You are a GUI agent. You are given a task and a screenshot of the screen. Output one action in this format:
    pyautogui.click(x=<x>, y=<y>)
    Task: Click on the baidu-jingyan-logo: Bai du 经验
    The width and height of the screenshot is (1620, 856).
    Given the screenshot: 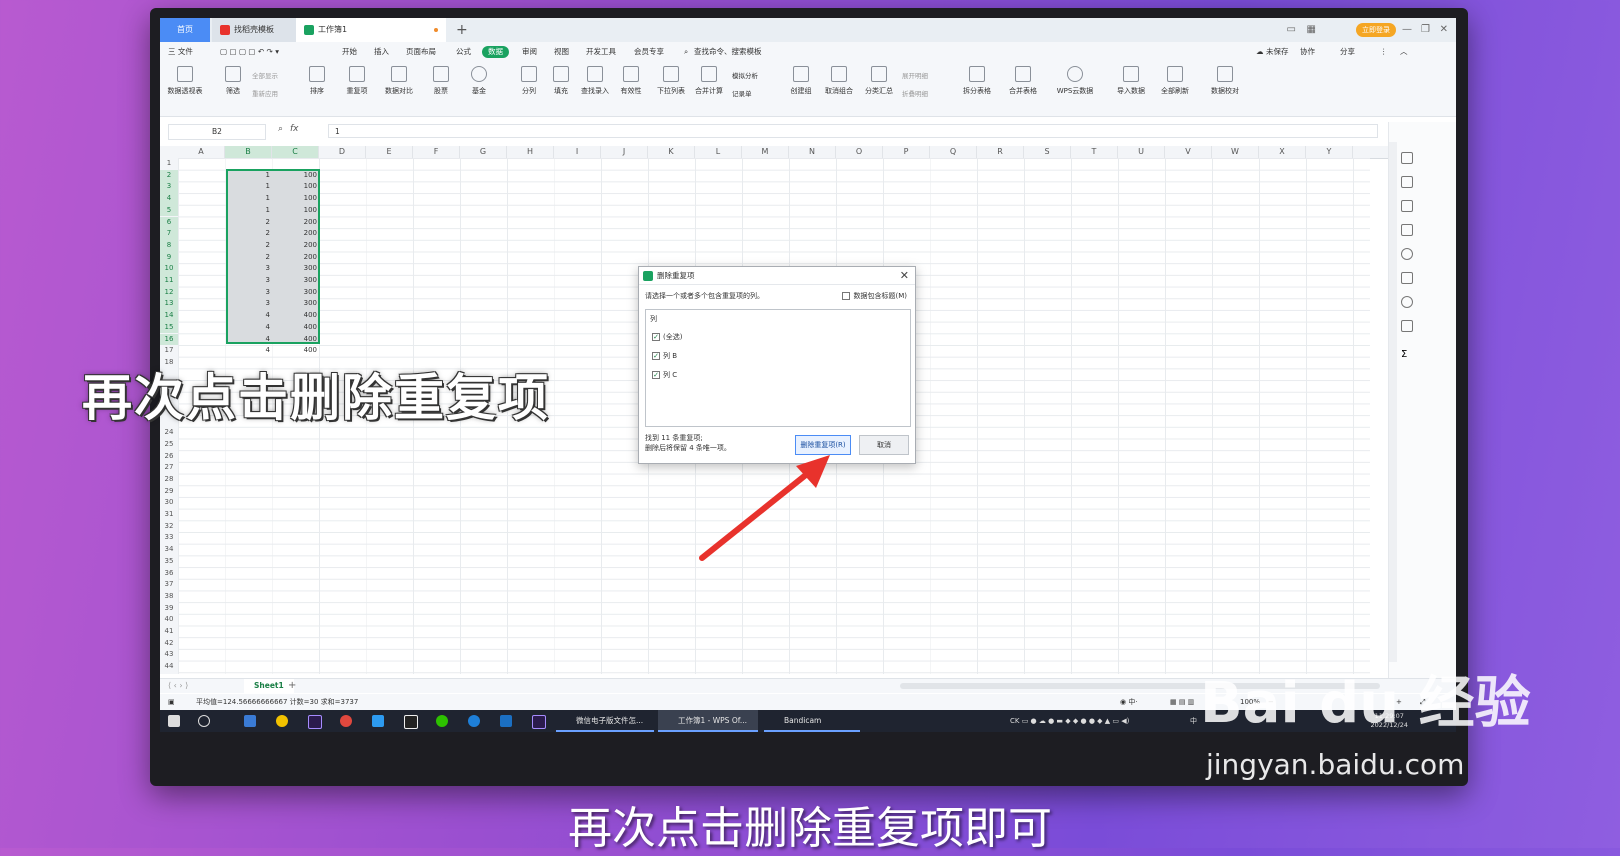 What is the action you would take?
    pyautogui.click(x=1365, y=703)
    